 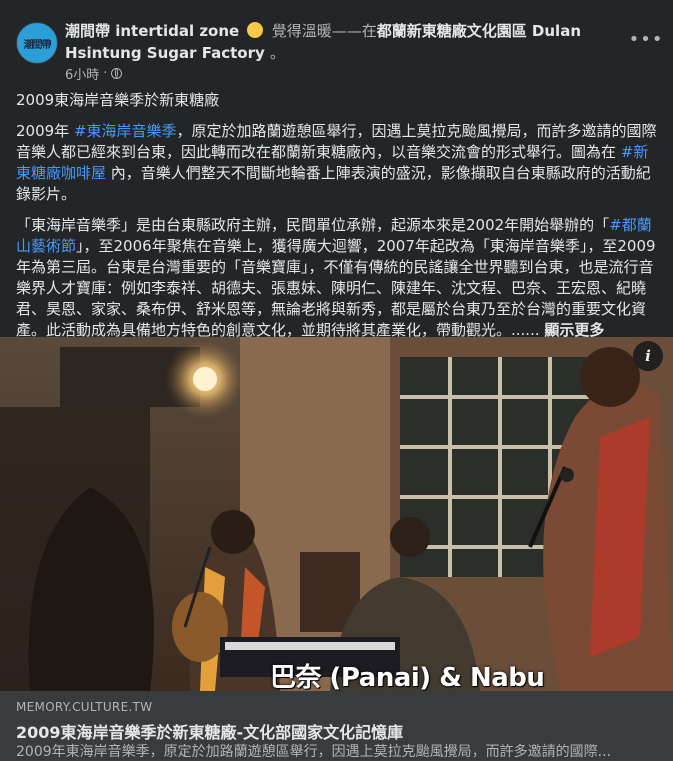 I want to click on hashtag-link: #東海岸音樂季, so click(x=125, y=131).